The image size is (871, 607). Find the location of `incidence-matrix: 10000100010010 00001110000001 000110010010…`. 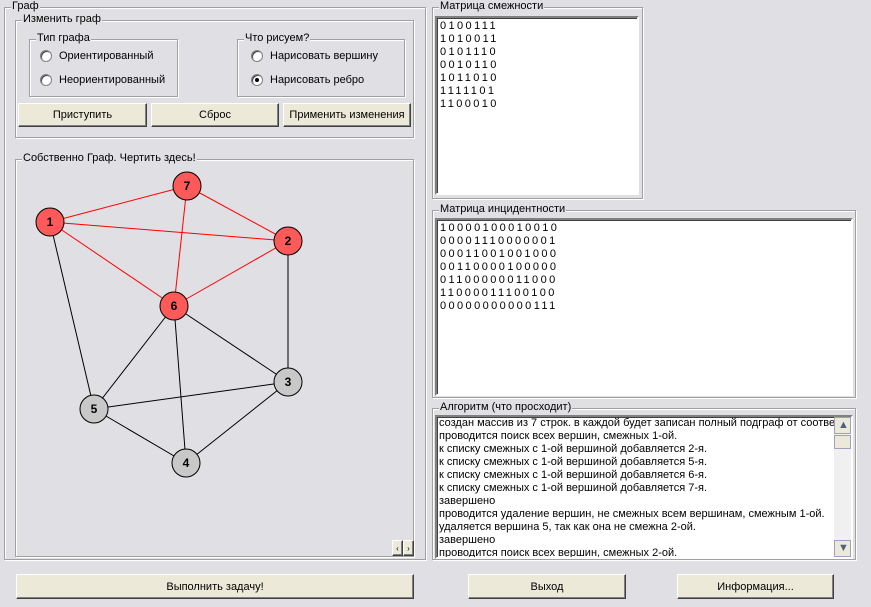

incidence-matrix: 10000100010010 00001110000001 000110010010… is located at coordinates (644, 307).